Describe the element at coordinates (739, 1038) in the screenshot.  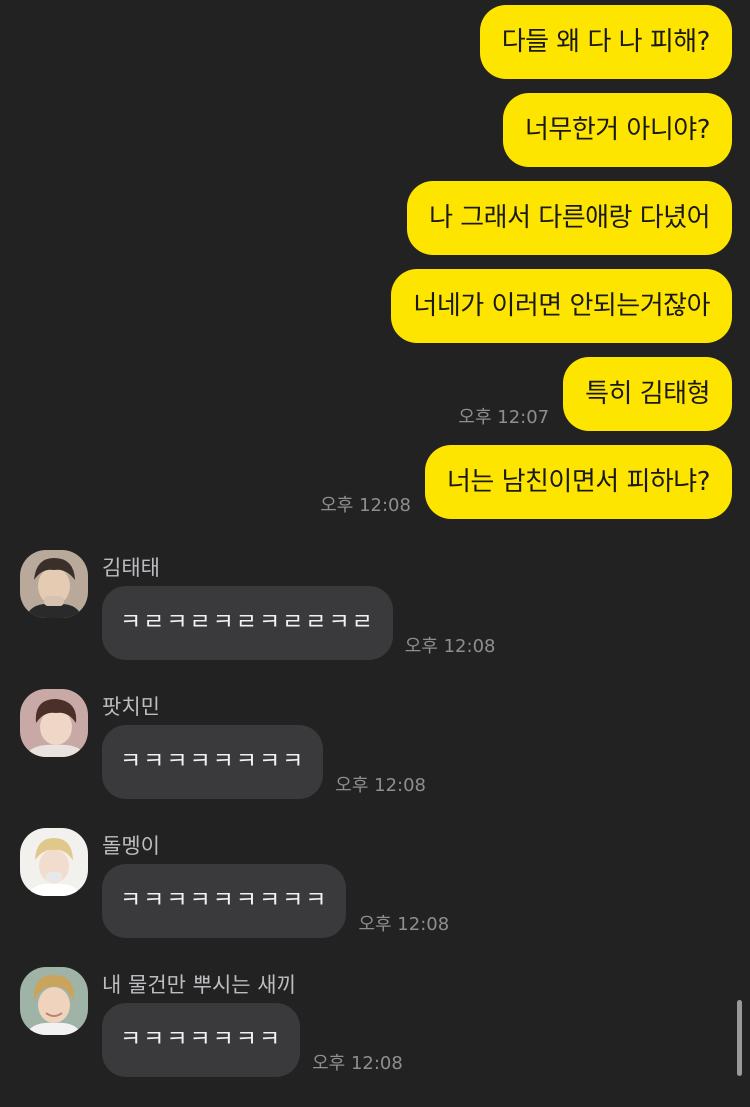
I see `scrollbar` at that location.